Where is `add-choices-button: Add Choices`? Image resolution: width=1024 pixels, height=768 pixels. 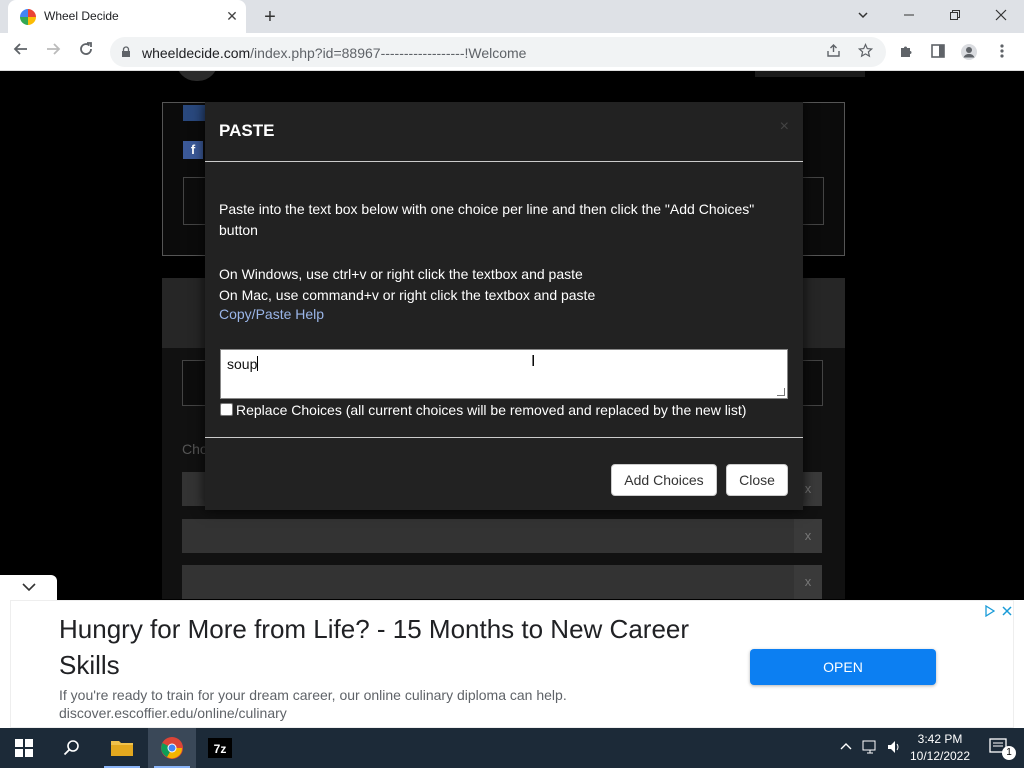 add-choices-button: Add Choices is located at coordinates (664, 480).